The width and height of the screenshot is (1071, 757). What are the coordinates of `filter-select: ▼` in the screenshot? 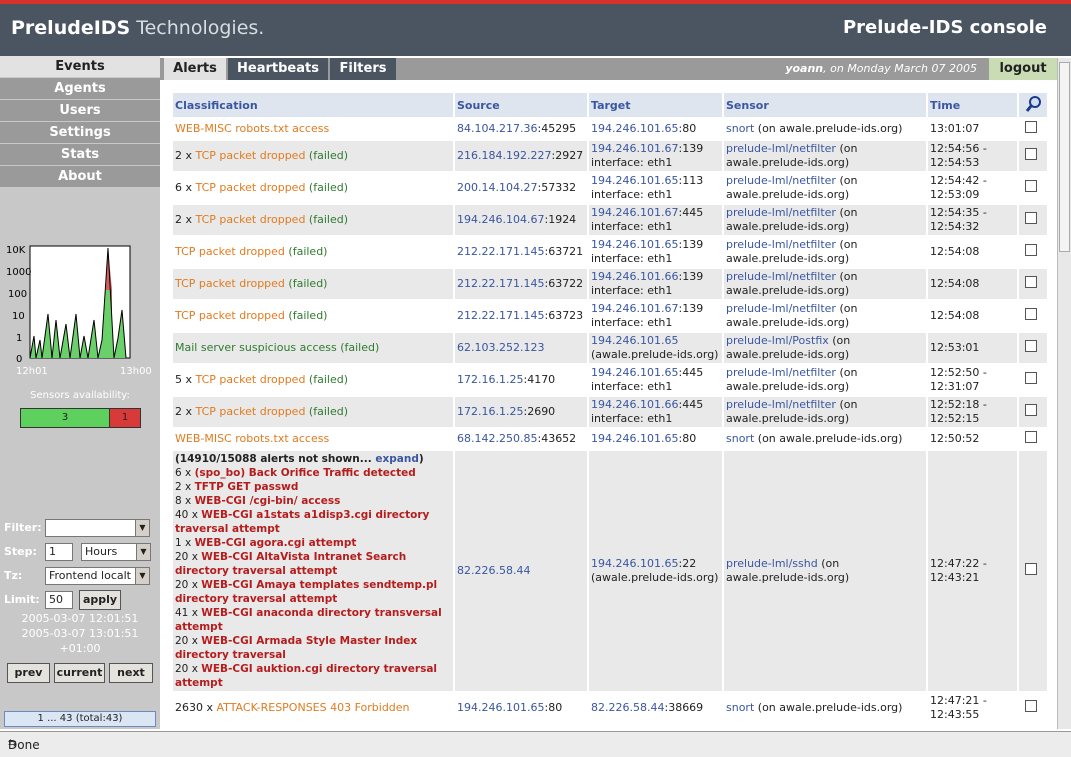 It's located at (97, 528).